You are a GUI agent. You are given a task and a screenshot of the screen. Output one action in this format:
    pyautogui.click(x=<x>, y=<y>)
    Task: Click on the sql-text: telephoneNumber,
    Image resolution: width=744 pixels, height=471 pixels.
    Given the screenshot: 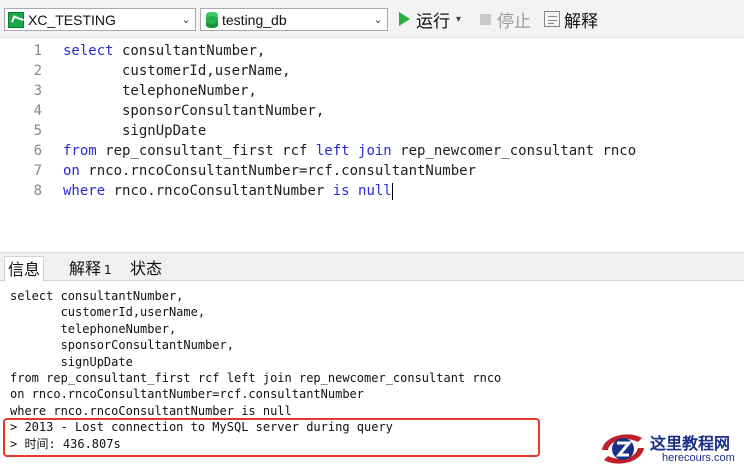 What is the action you would take?
    pyautogui.click(x=160, y=91)
    